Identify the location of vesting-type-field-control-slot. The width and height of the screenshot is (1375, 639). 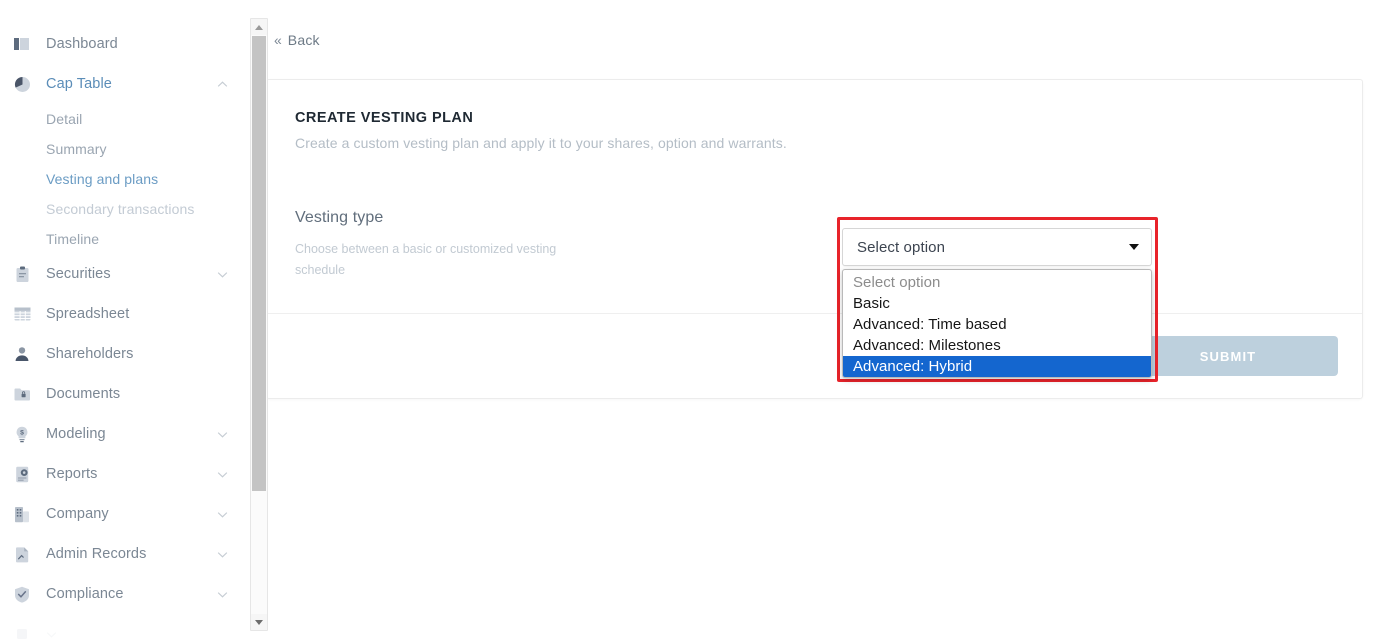
(964, 208).